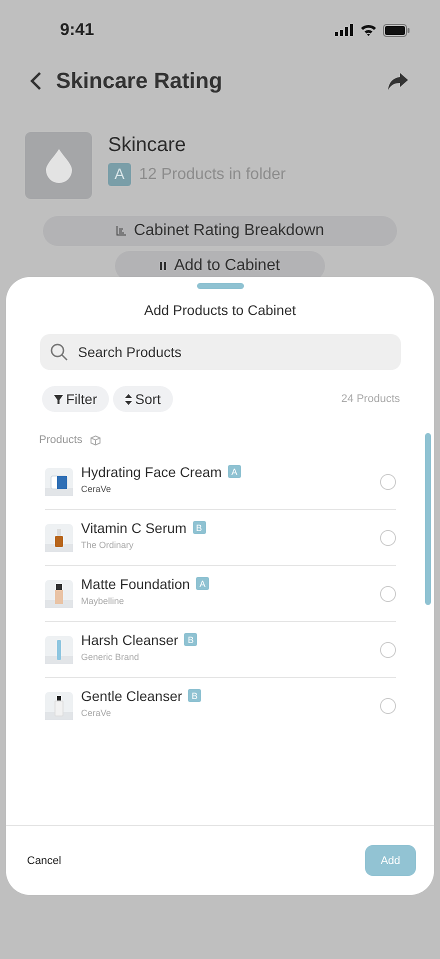 This screenshot has width=440, height=959. What do you see at coordinates (36, 81) in the screenshot?
I see `back-icon` at bounding box center [36, 81].